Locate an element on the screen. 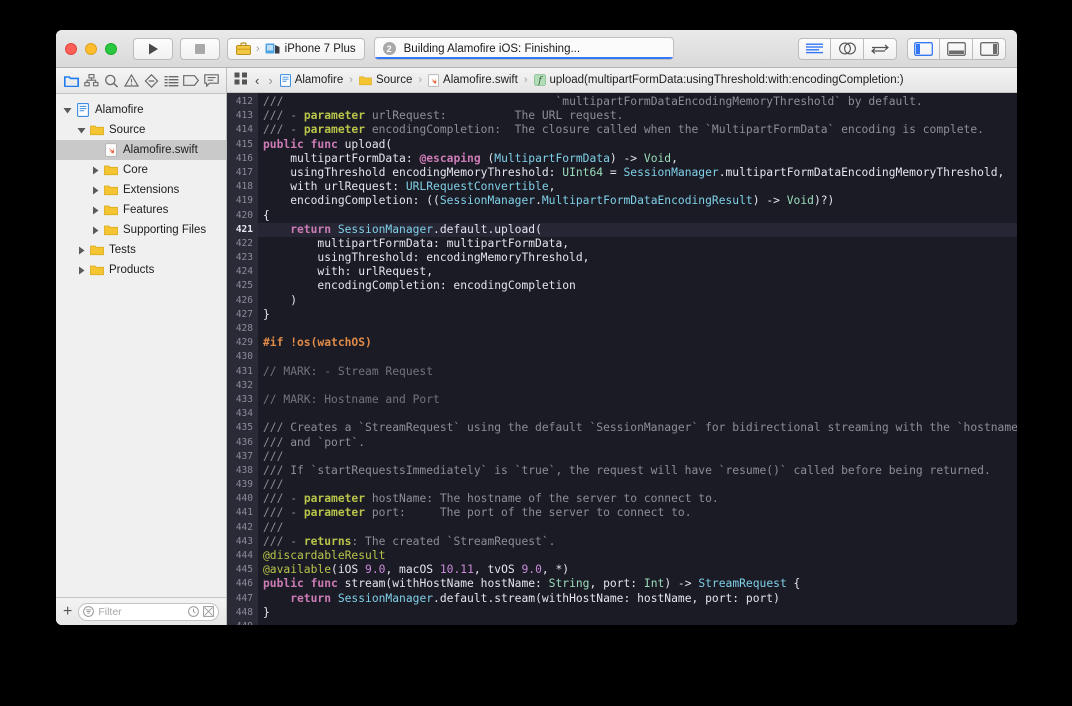 This screenshot has width=1072, height=706. line-number: 440 is located at coordinates (242, 499).